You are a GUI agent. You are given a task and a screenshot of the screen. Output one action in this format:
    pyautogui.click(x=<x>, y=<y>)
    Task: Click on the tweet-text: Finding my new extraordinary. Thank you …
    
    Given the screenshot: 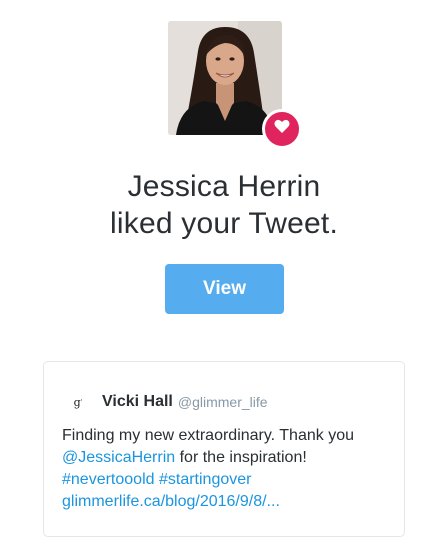 What is the action you would take?
    pyautogui.click(x=227, y=469)
    